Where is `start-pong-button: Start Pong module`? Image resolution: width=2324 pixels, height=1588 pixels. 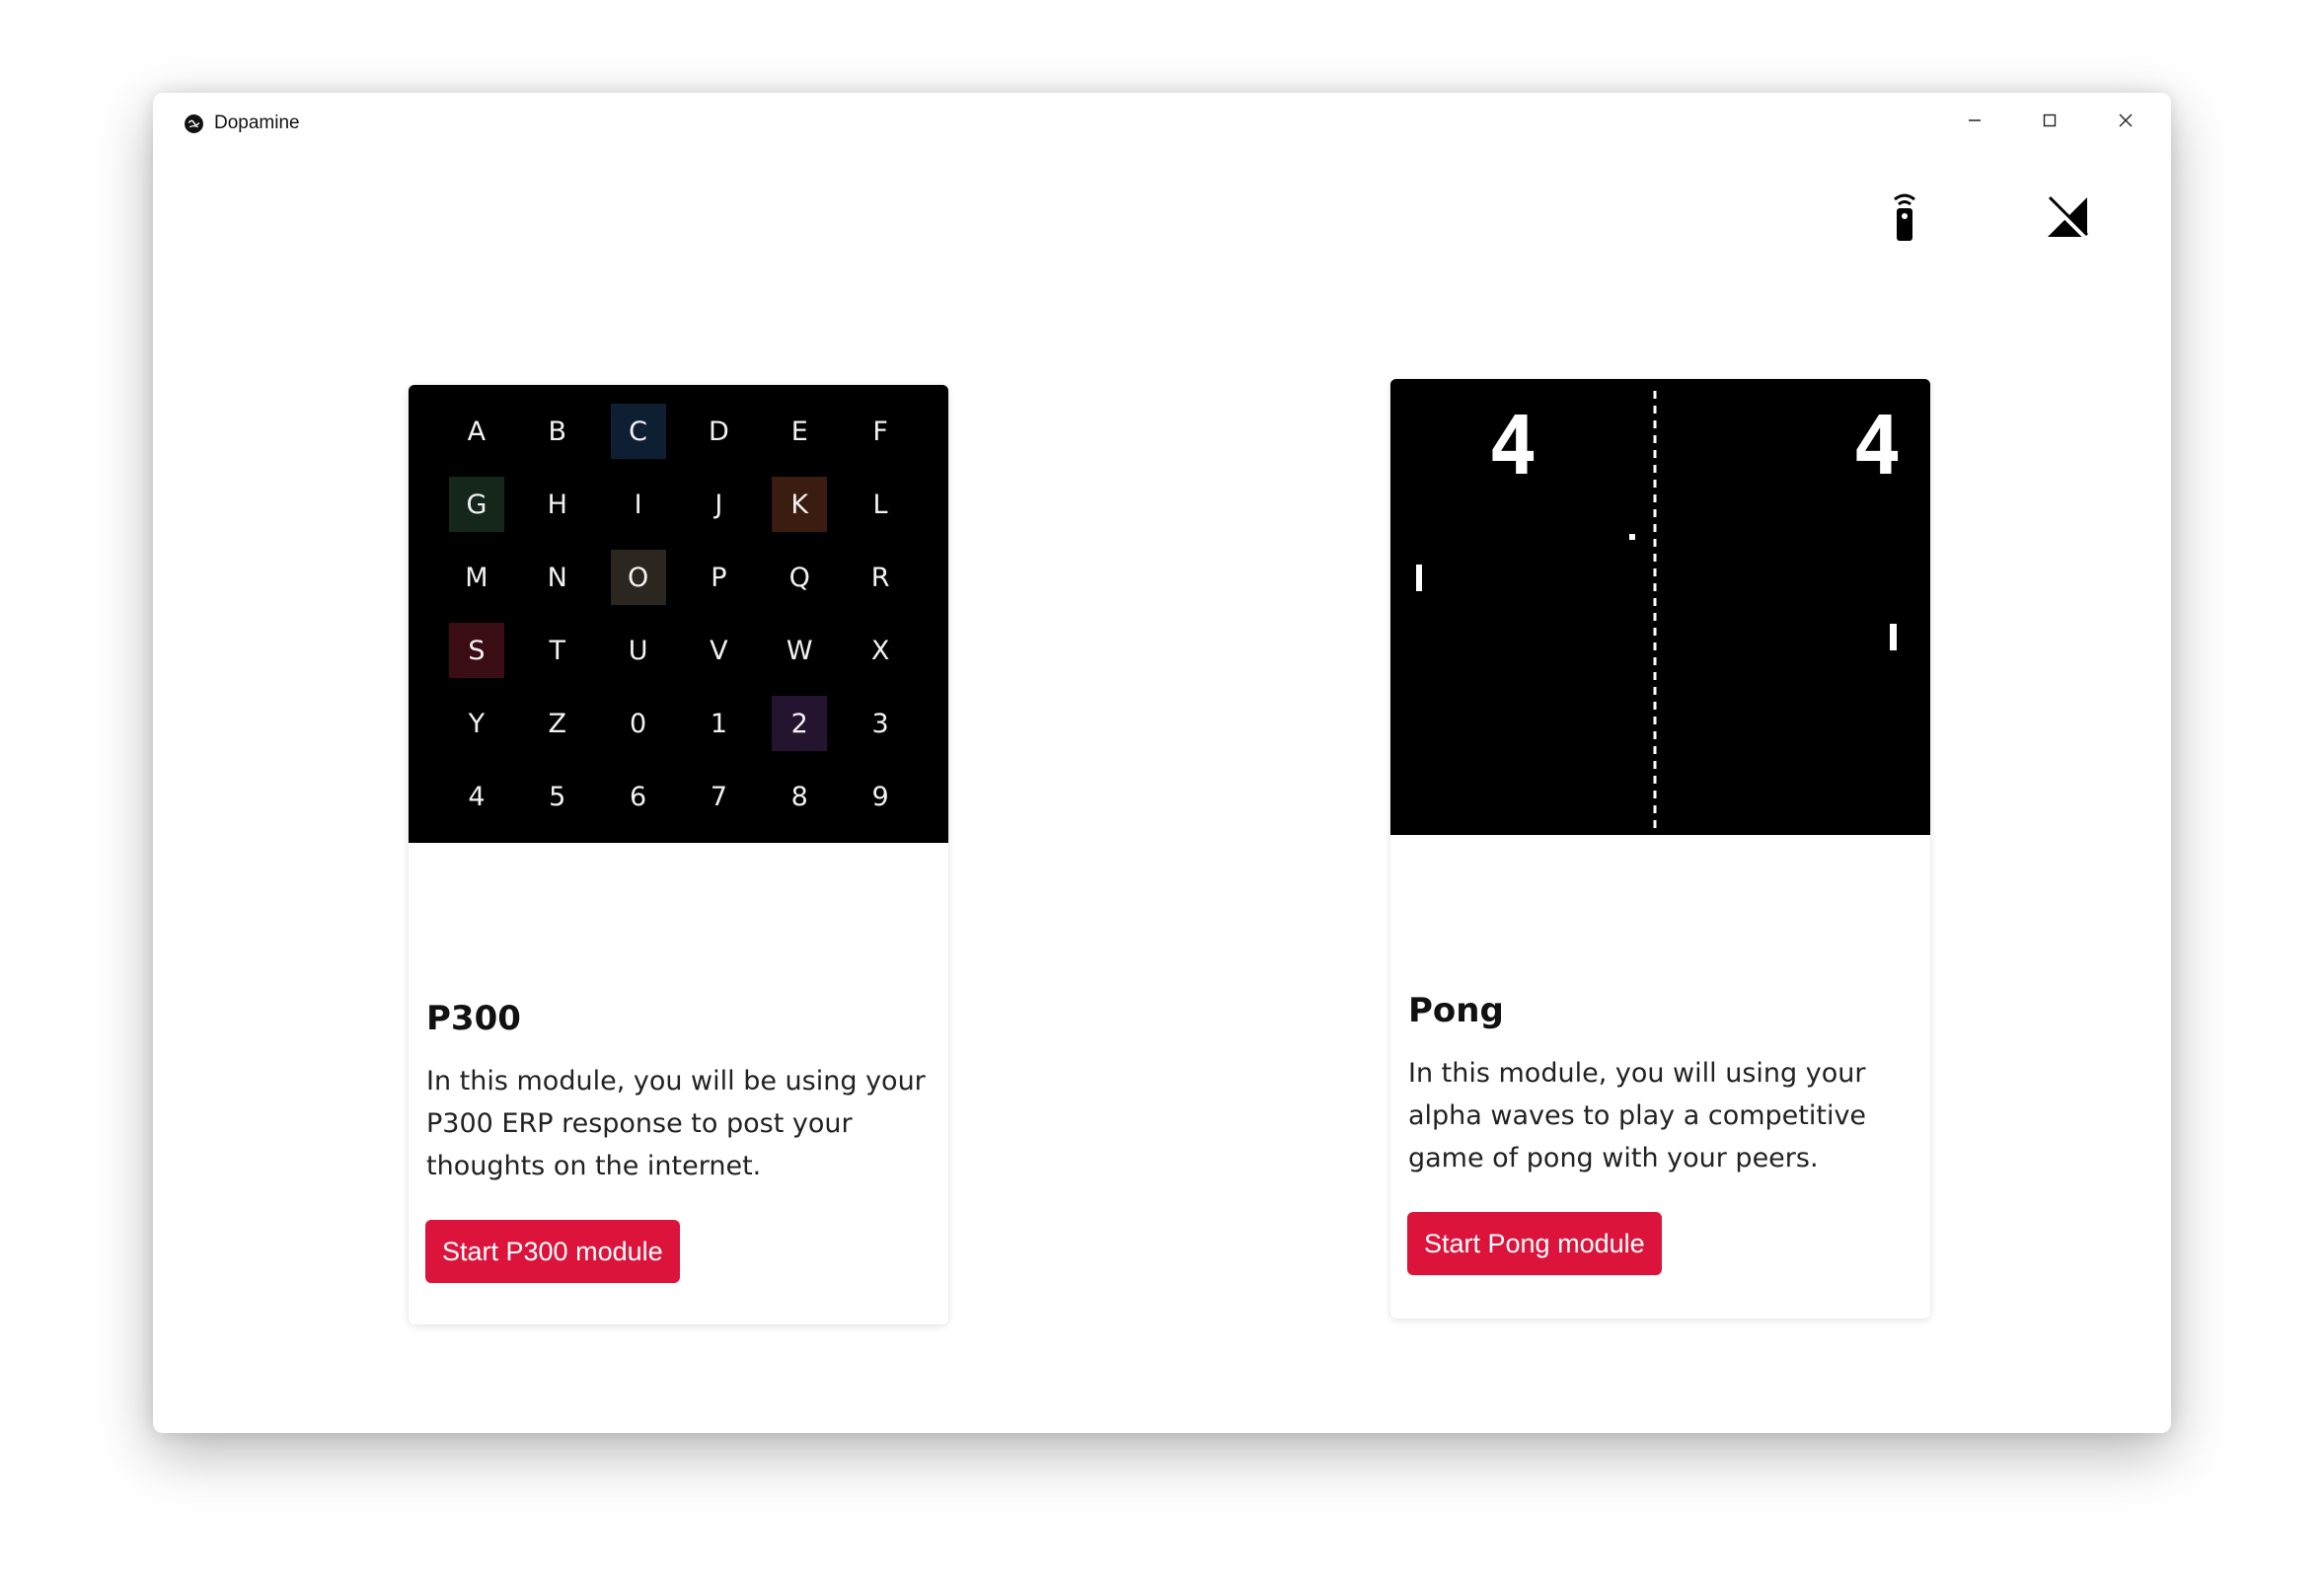
start-pong-button: Start Pong module is located at coordinates (1535, 1243).